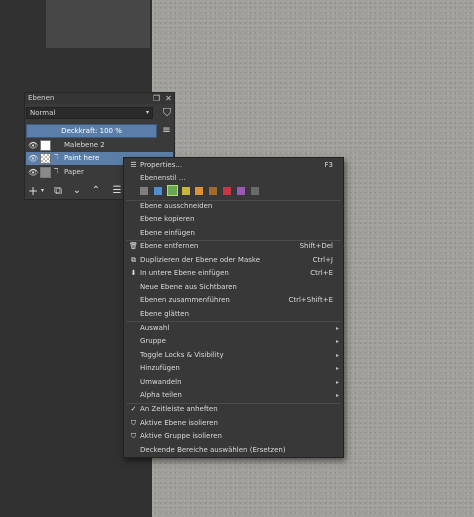 The image size is (474, 517). I want to click on docker-title: Ebenen, so click(41, 98).